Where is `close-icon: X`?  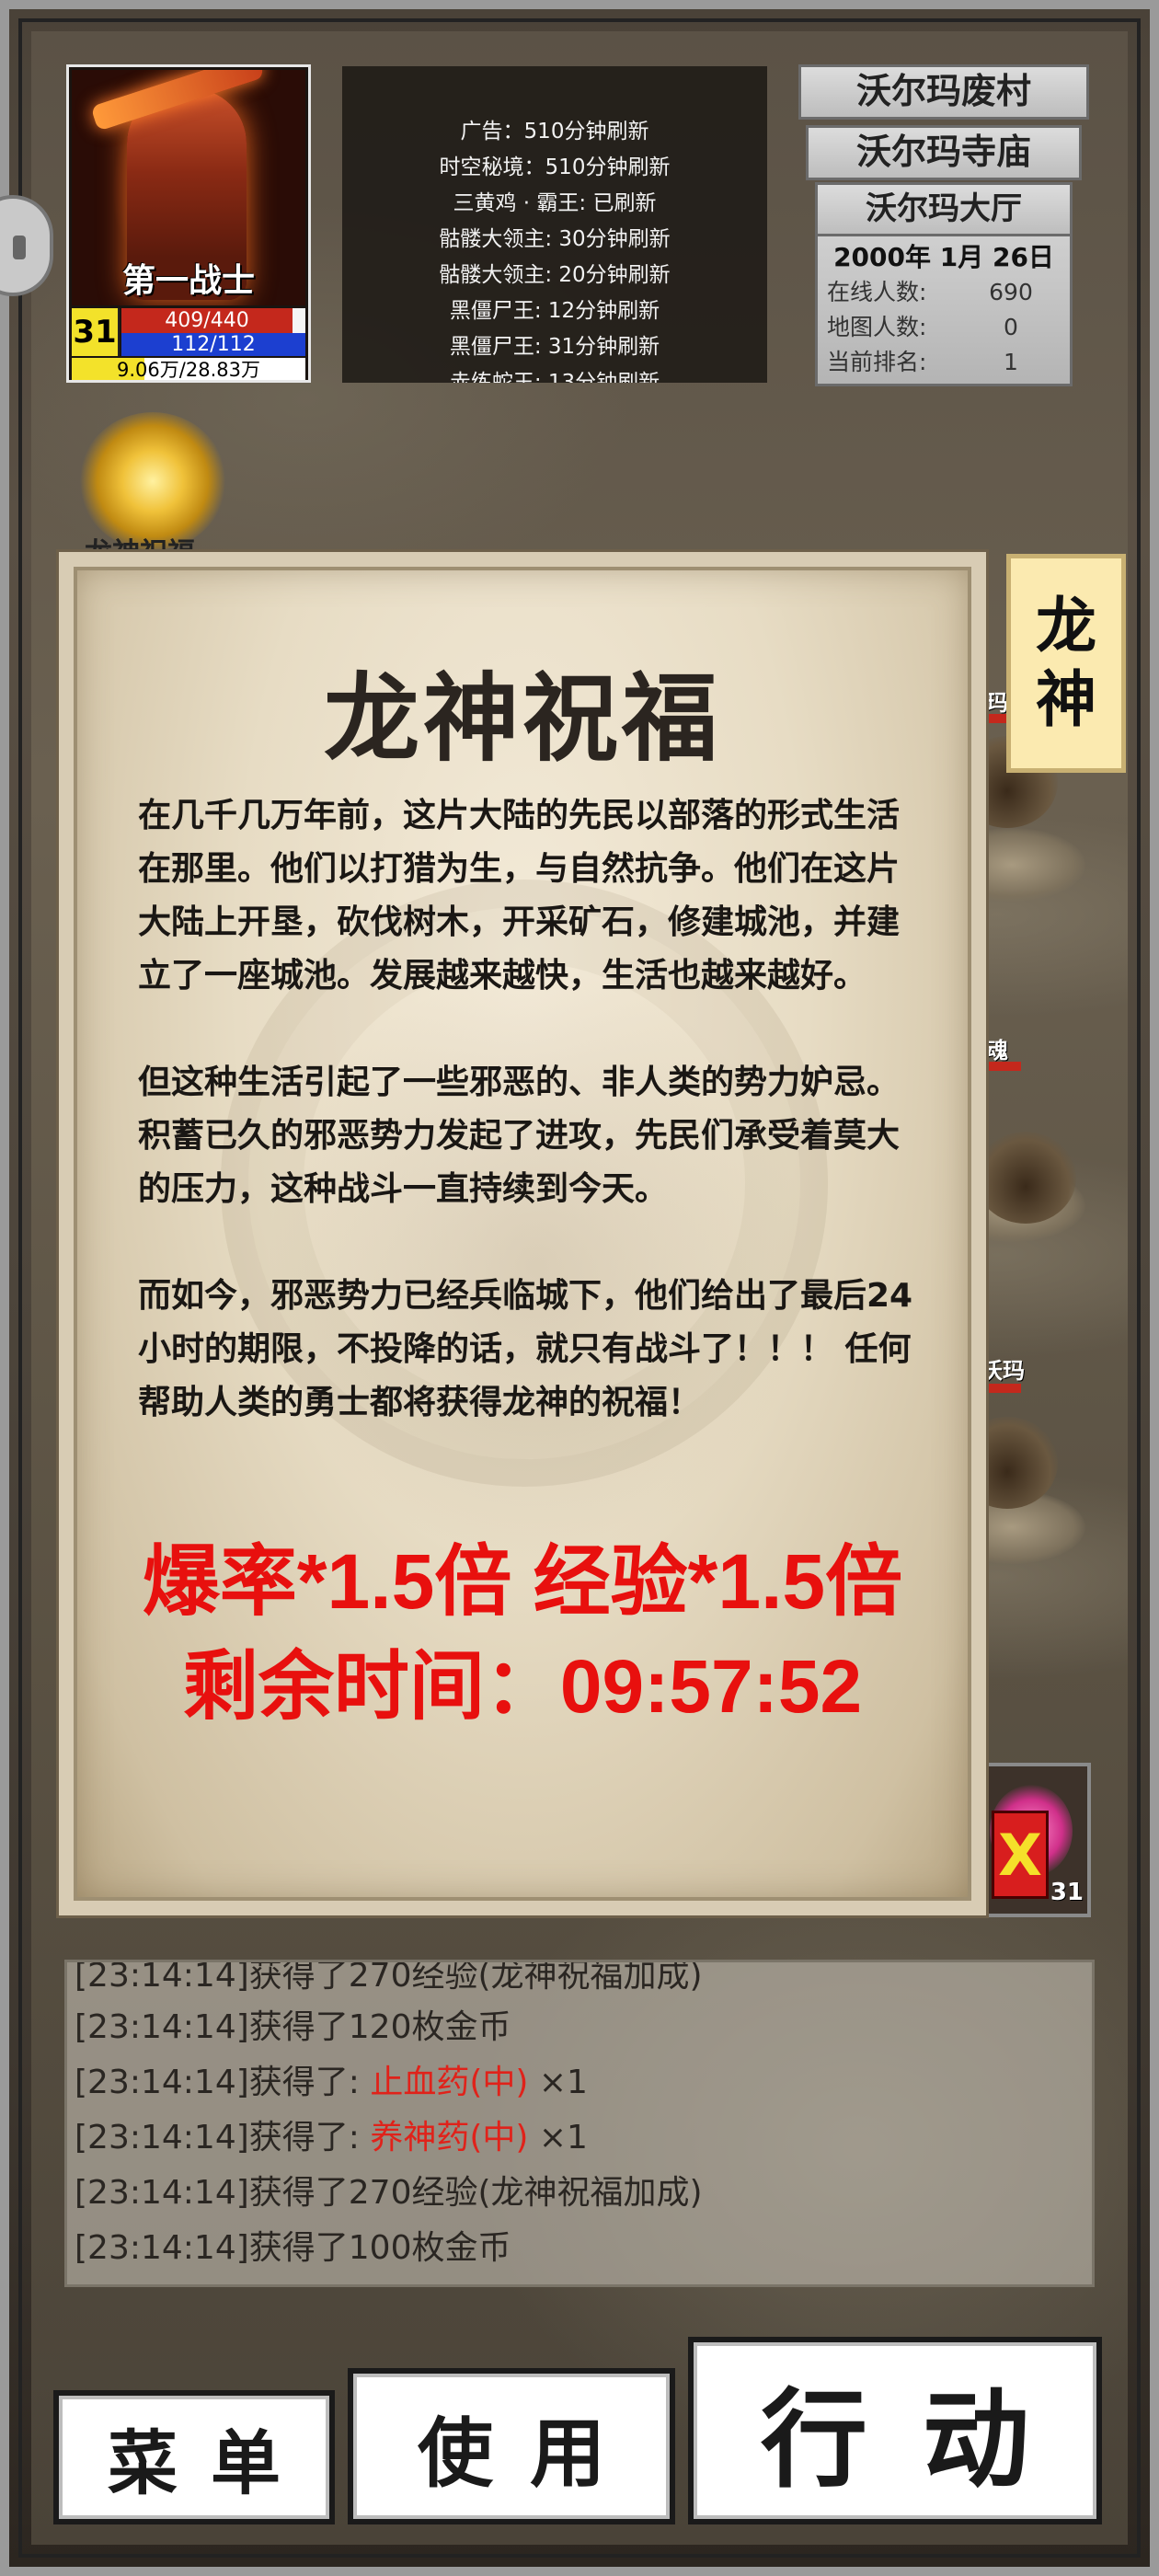 close-icon: X is located at coordinates (1020, 1855).